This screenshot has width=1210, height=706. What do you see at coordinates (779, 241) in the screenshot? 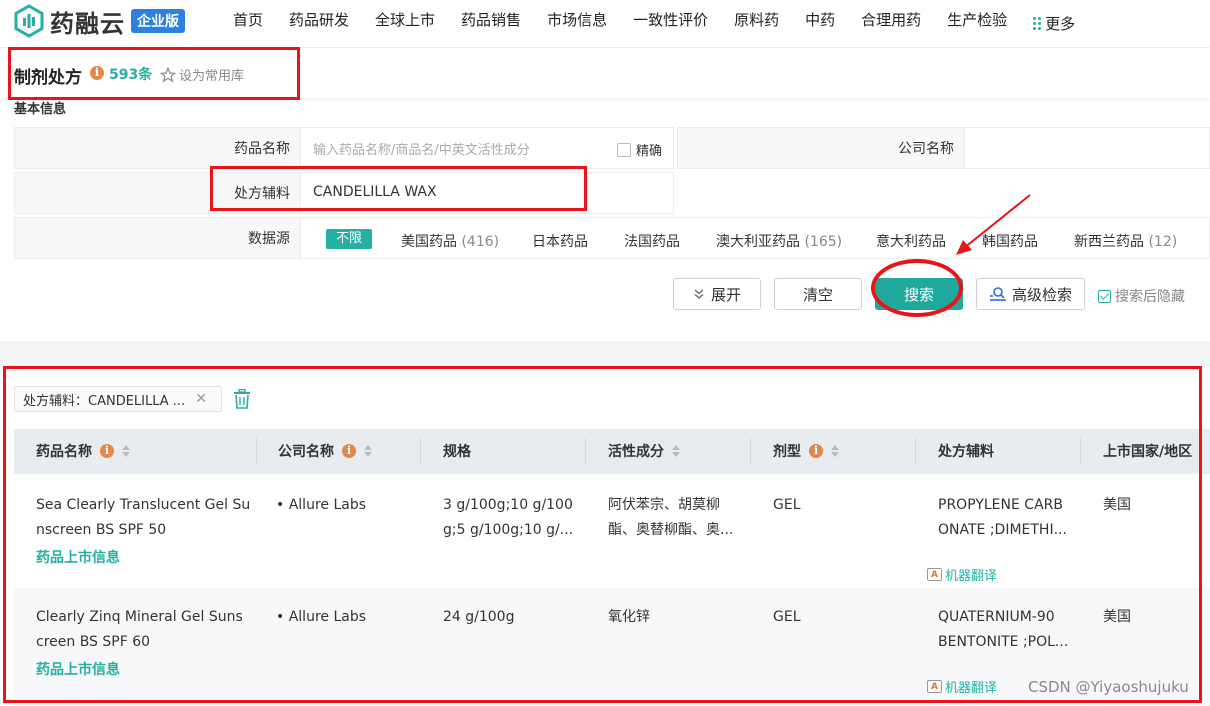
I see `source-option-au: 澳大利亚药品 (165)` at bounding box center [779, 241].